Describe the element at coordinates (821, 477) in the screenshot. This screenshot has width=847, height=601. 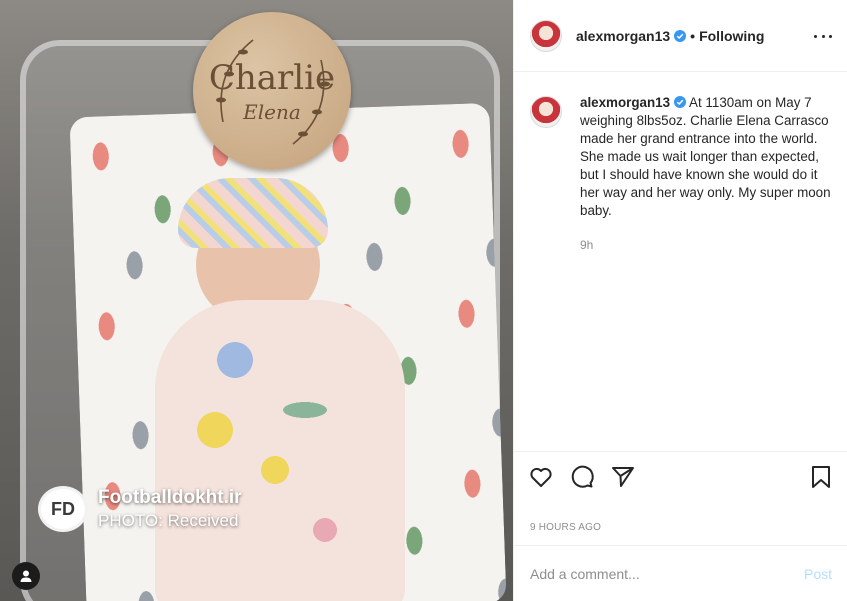
I see `bookmark-icon` at that location.